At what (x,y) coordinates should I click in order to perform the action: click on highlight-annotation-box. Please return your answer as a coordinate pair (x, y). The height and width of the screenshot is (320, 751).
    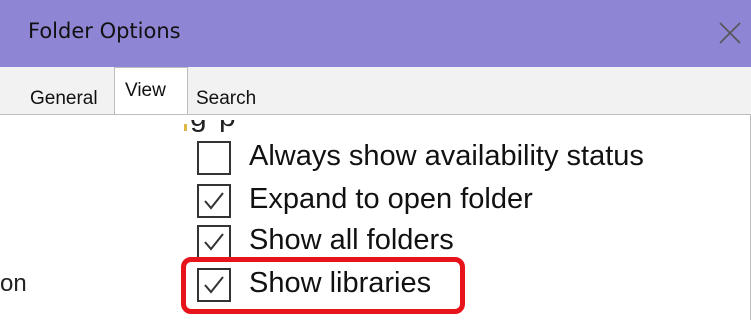
    Looking at the image, I should click on (323, 285).